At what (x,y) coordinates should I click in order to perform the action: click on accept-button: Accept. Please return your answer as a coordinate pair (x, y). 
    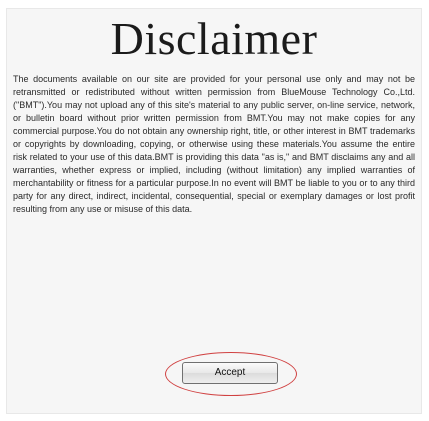
    Looking at the image, I should click on (230, 373).